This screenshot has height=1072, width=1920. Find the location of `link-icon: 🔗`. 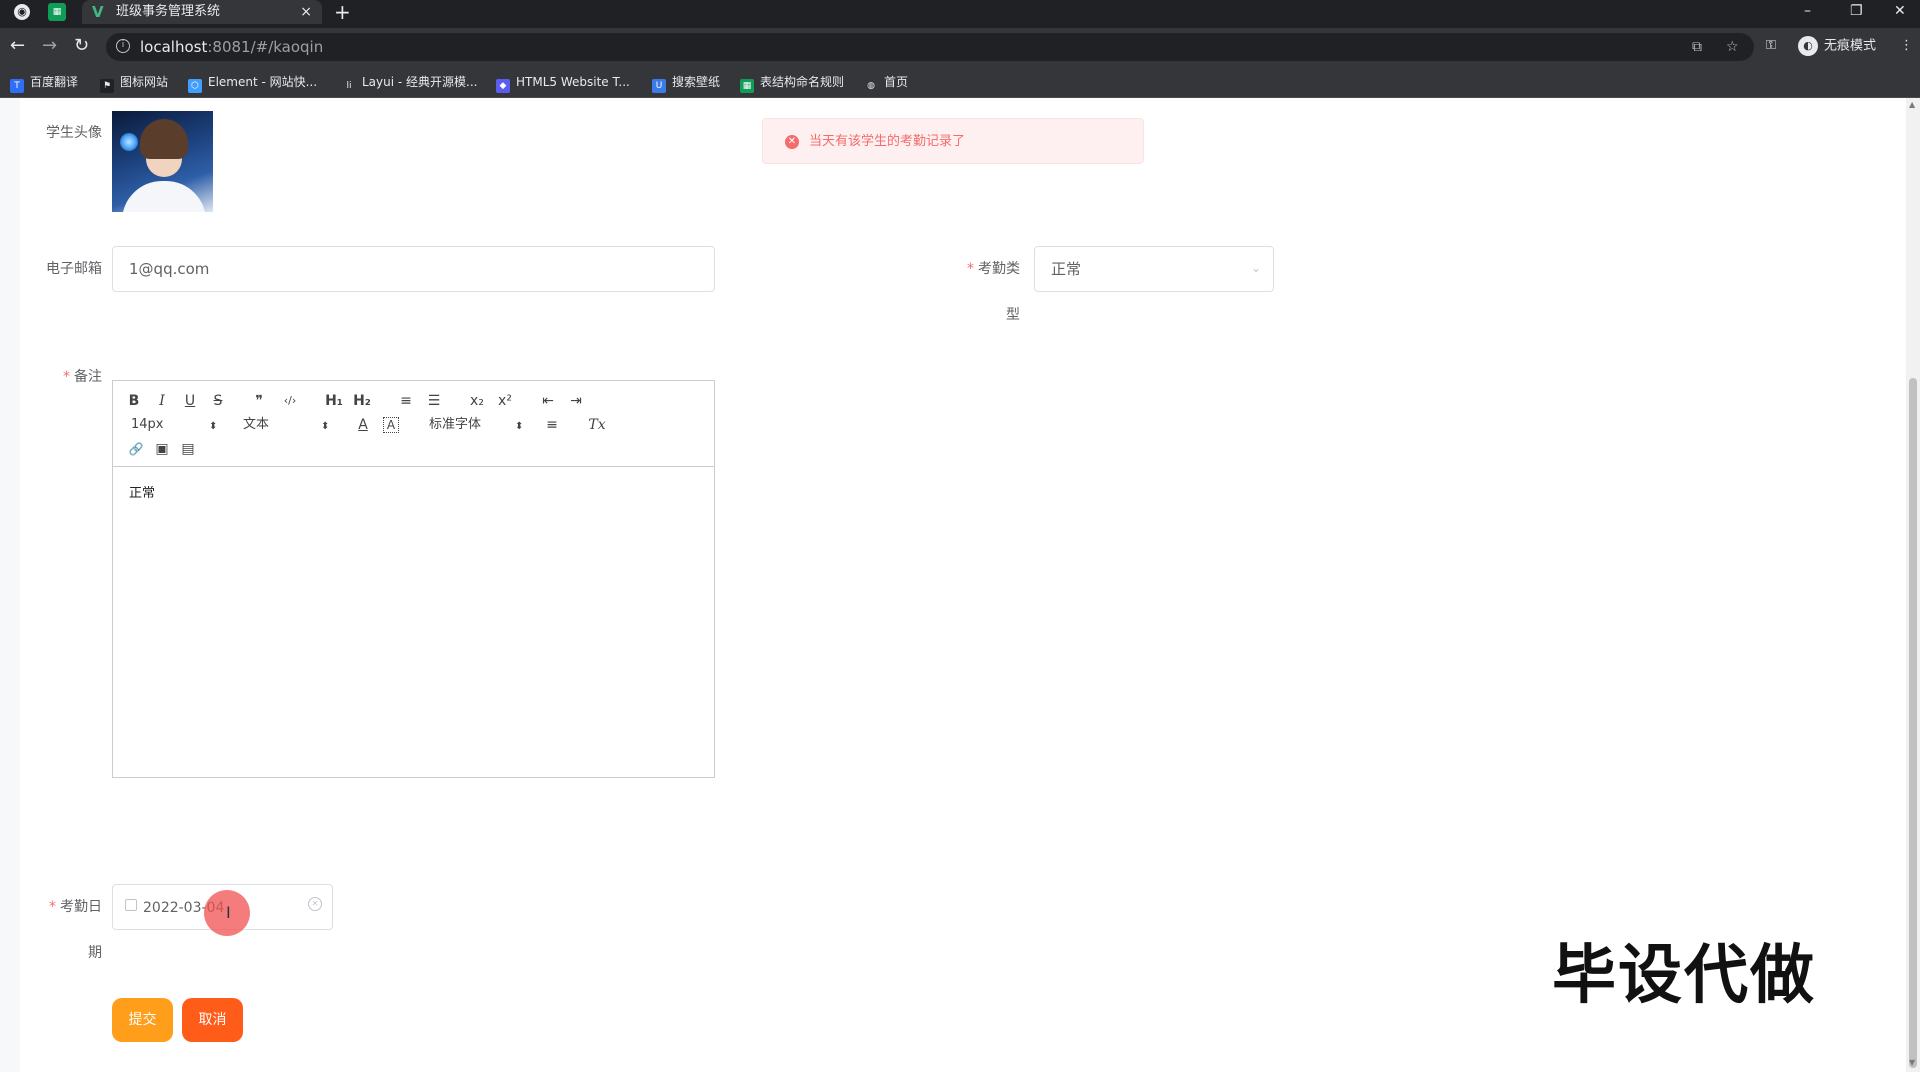

link-icon: 🔗 is located at coordinates (136, 449).